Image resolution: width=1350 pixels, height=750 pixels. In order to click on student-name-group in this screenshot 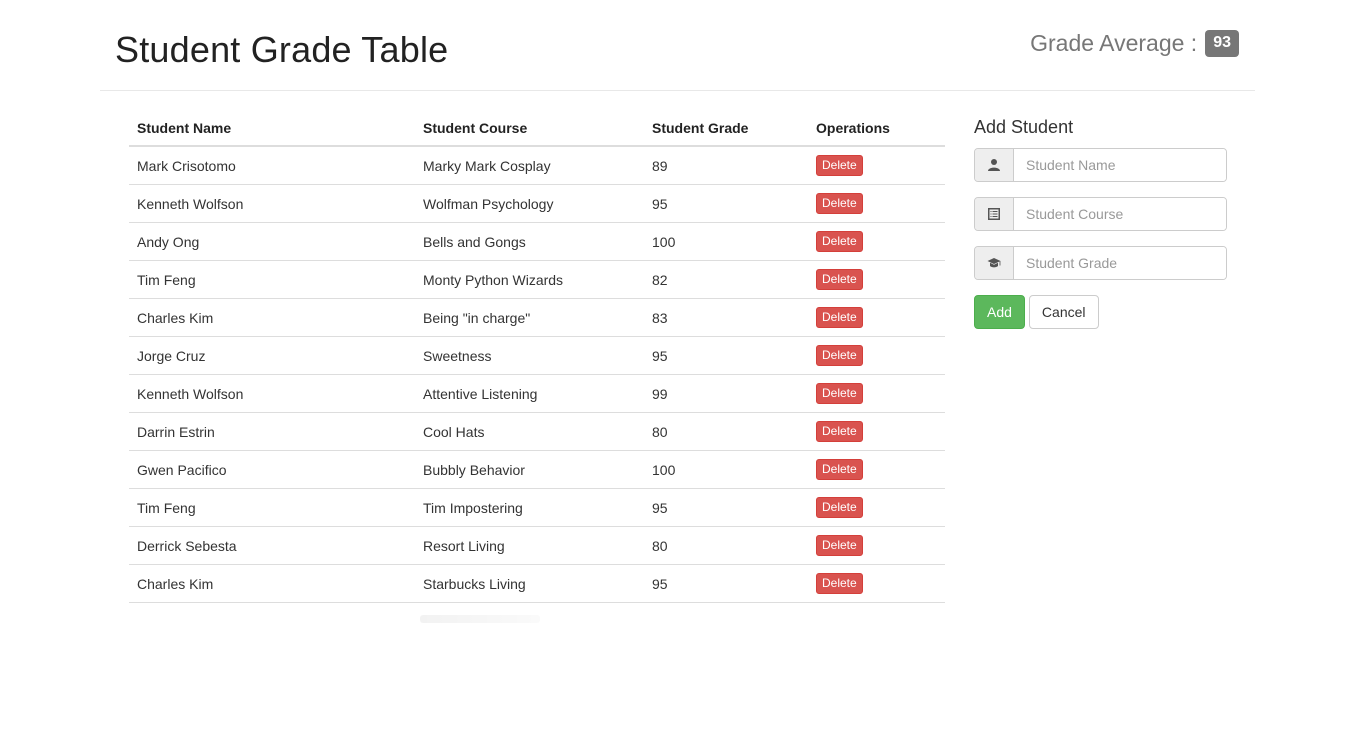, I will do `click(1100, 165)`.